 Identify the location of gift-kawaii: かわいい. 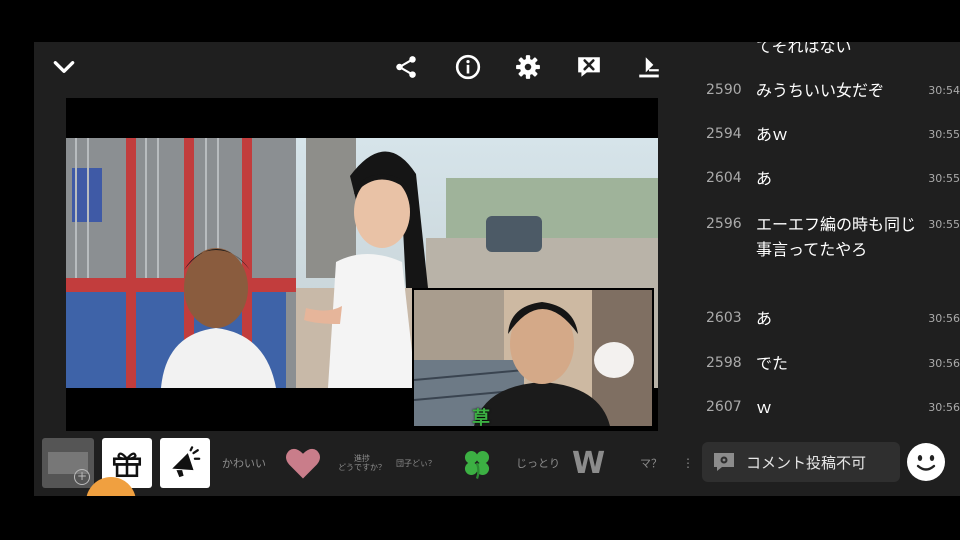
(244, 463).